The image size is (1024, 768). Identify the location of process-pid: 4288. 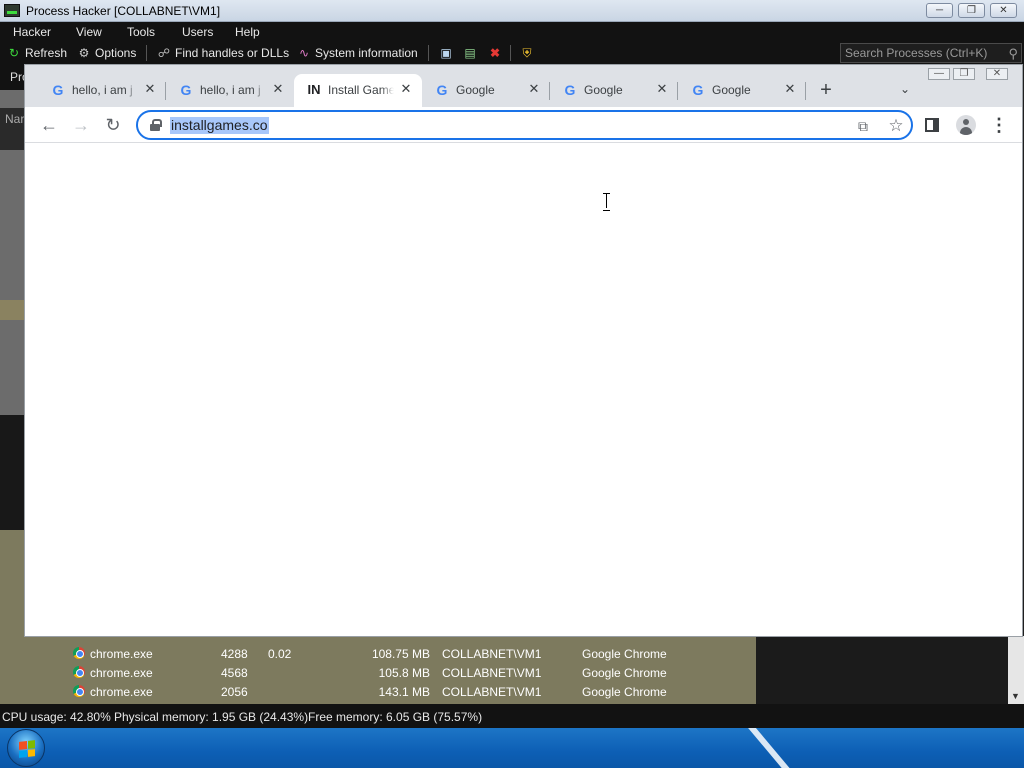
(234, 654).